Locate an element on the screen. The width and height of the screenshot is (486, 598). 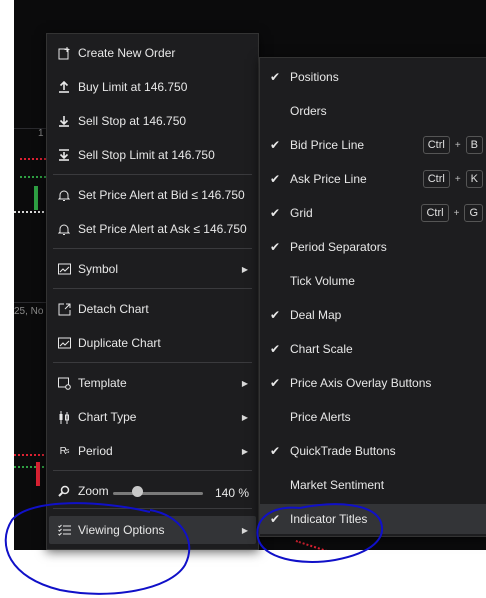
option-label: Price Axis Overlay Buttons is located at coordinates (361, 383).